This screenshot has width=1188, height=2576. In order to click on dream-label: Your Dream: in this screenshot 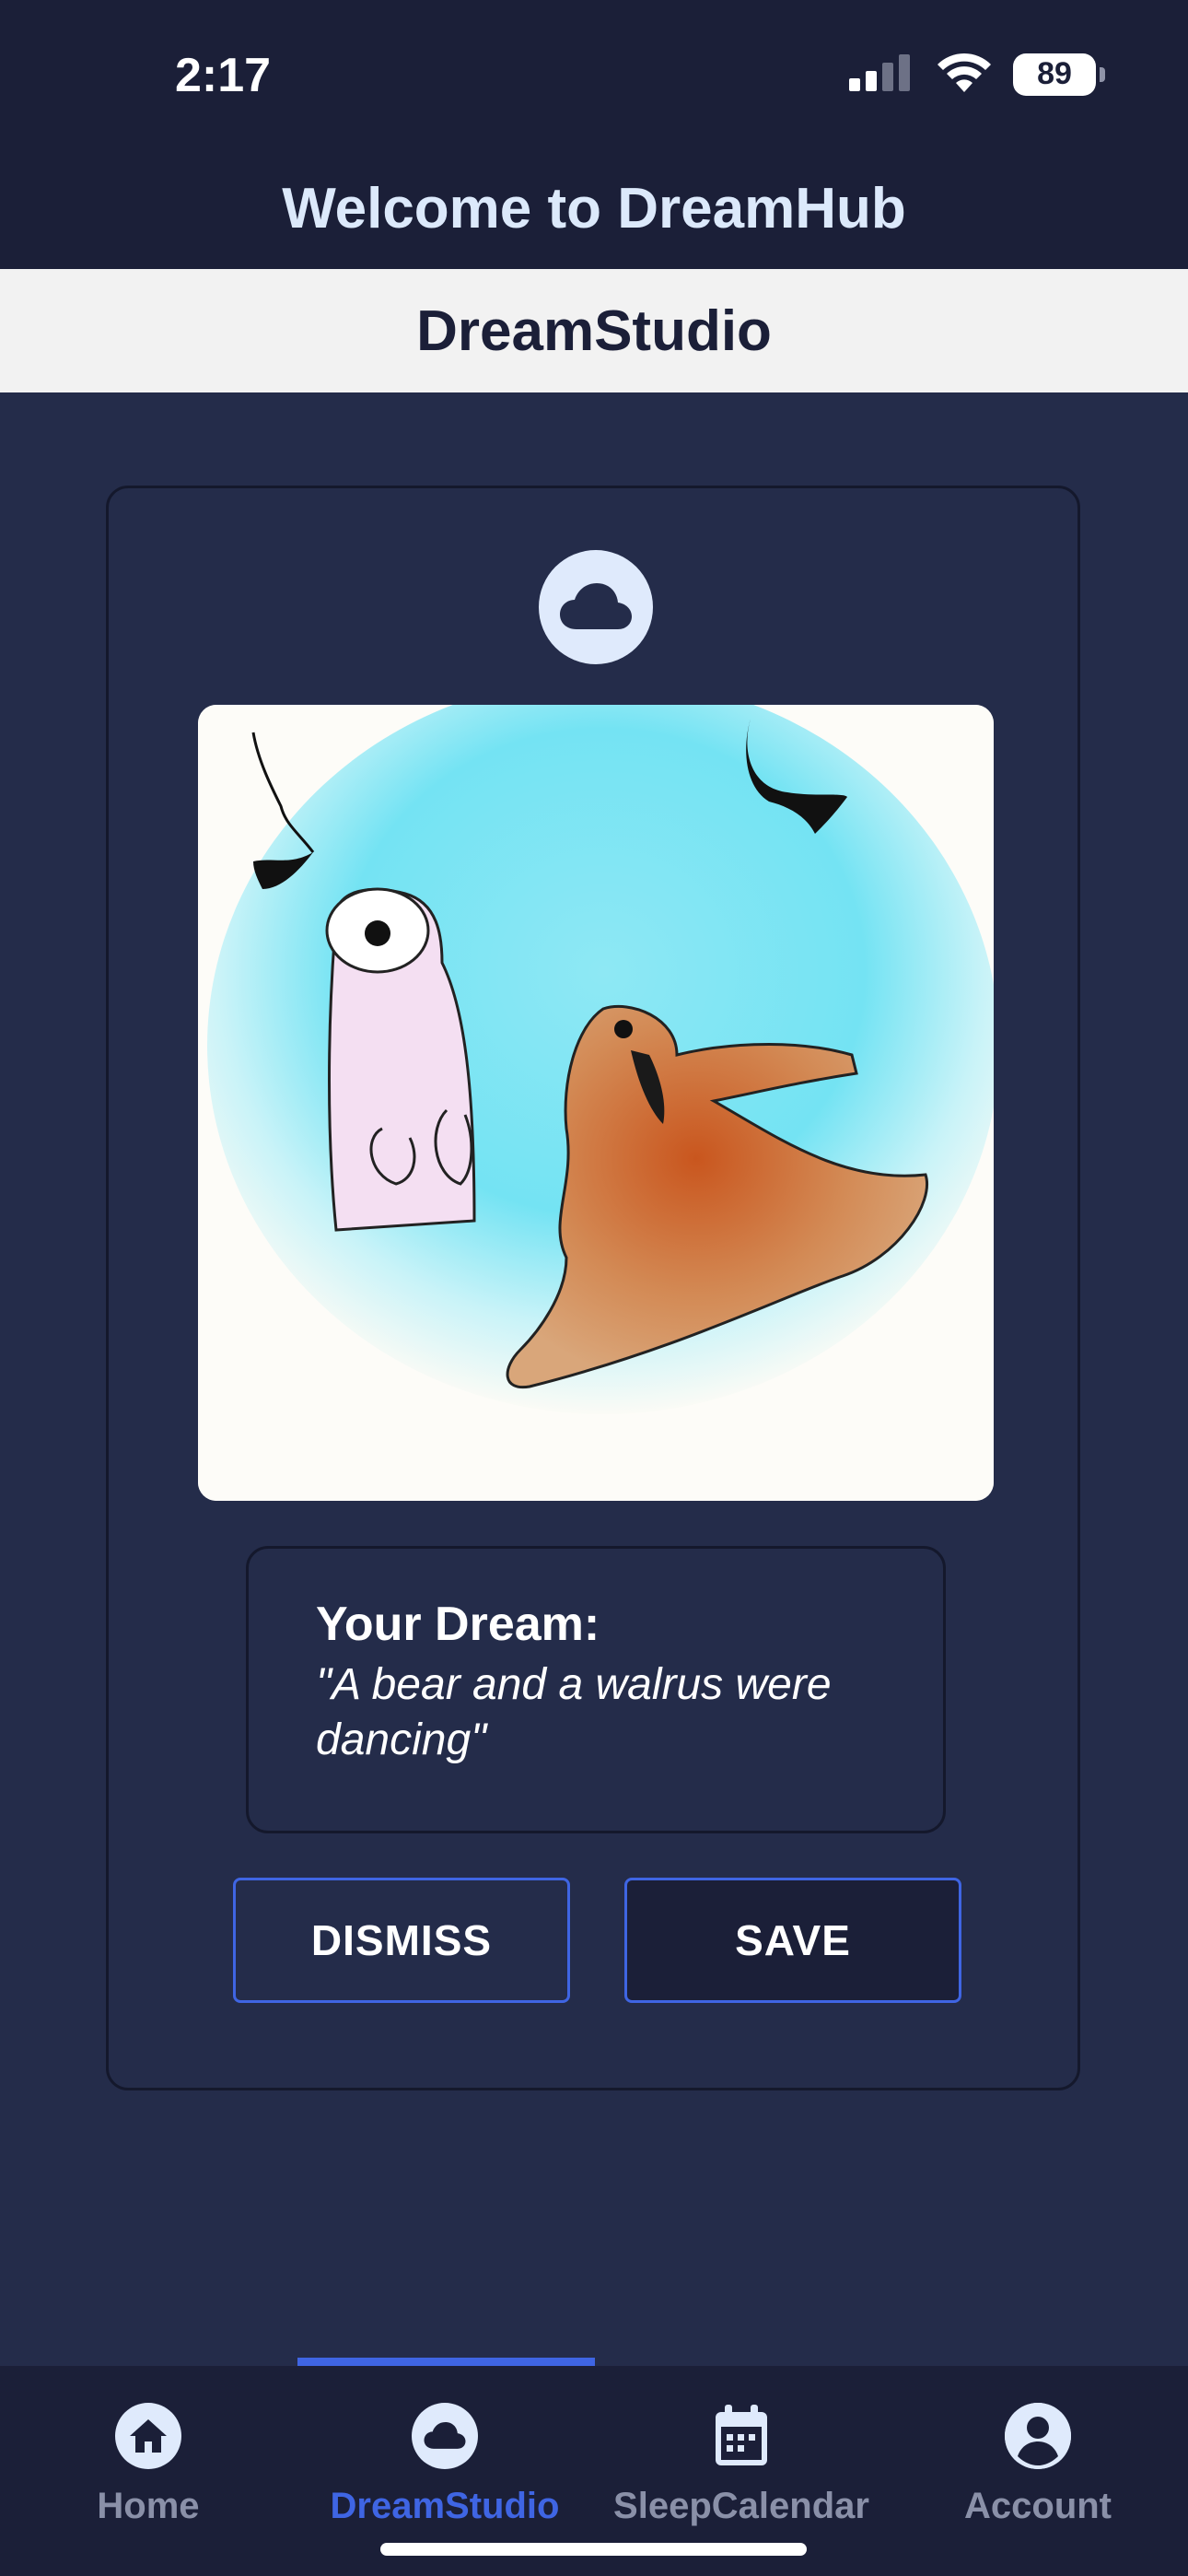, I will do `click(458, 1624)`.